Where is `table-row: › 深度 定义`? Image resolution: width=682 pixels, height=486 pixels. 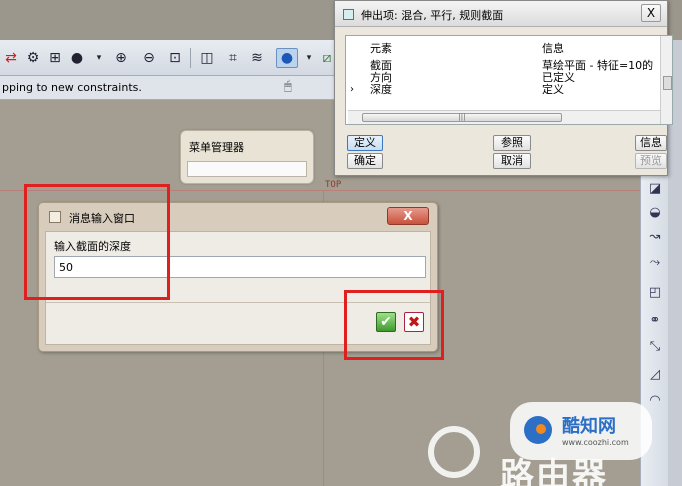
table-row: › 深度 定义 is located at coordinates (509, 89).